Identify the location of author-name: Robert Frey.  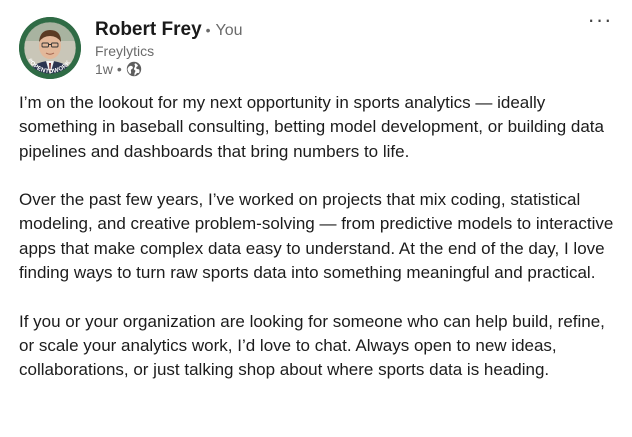
(148, 30).